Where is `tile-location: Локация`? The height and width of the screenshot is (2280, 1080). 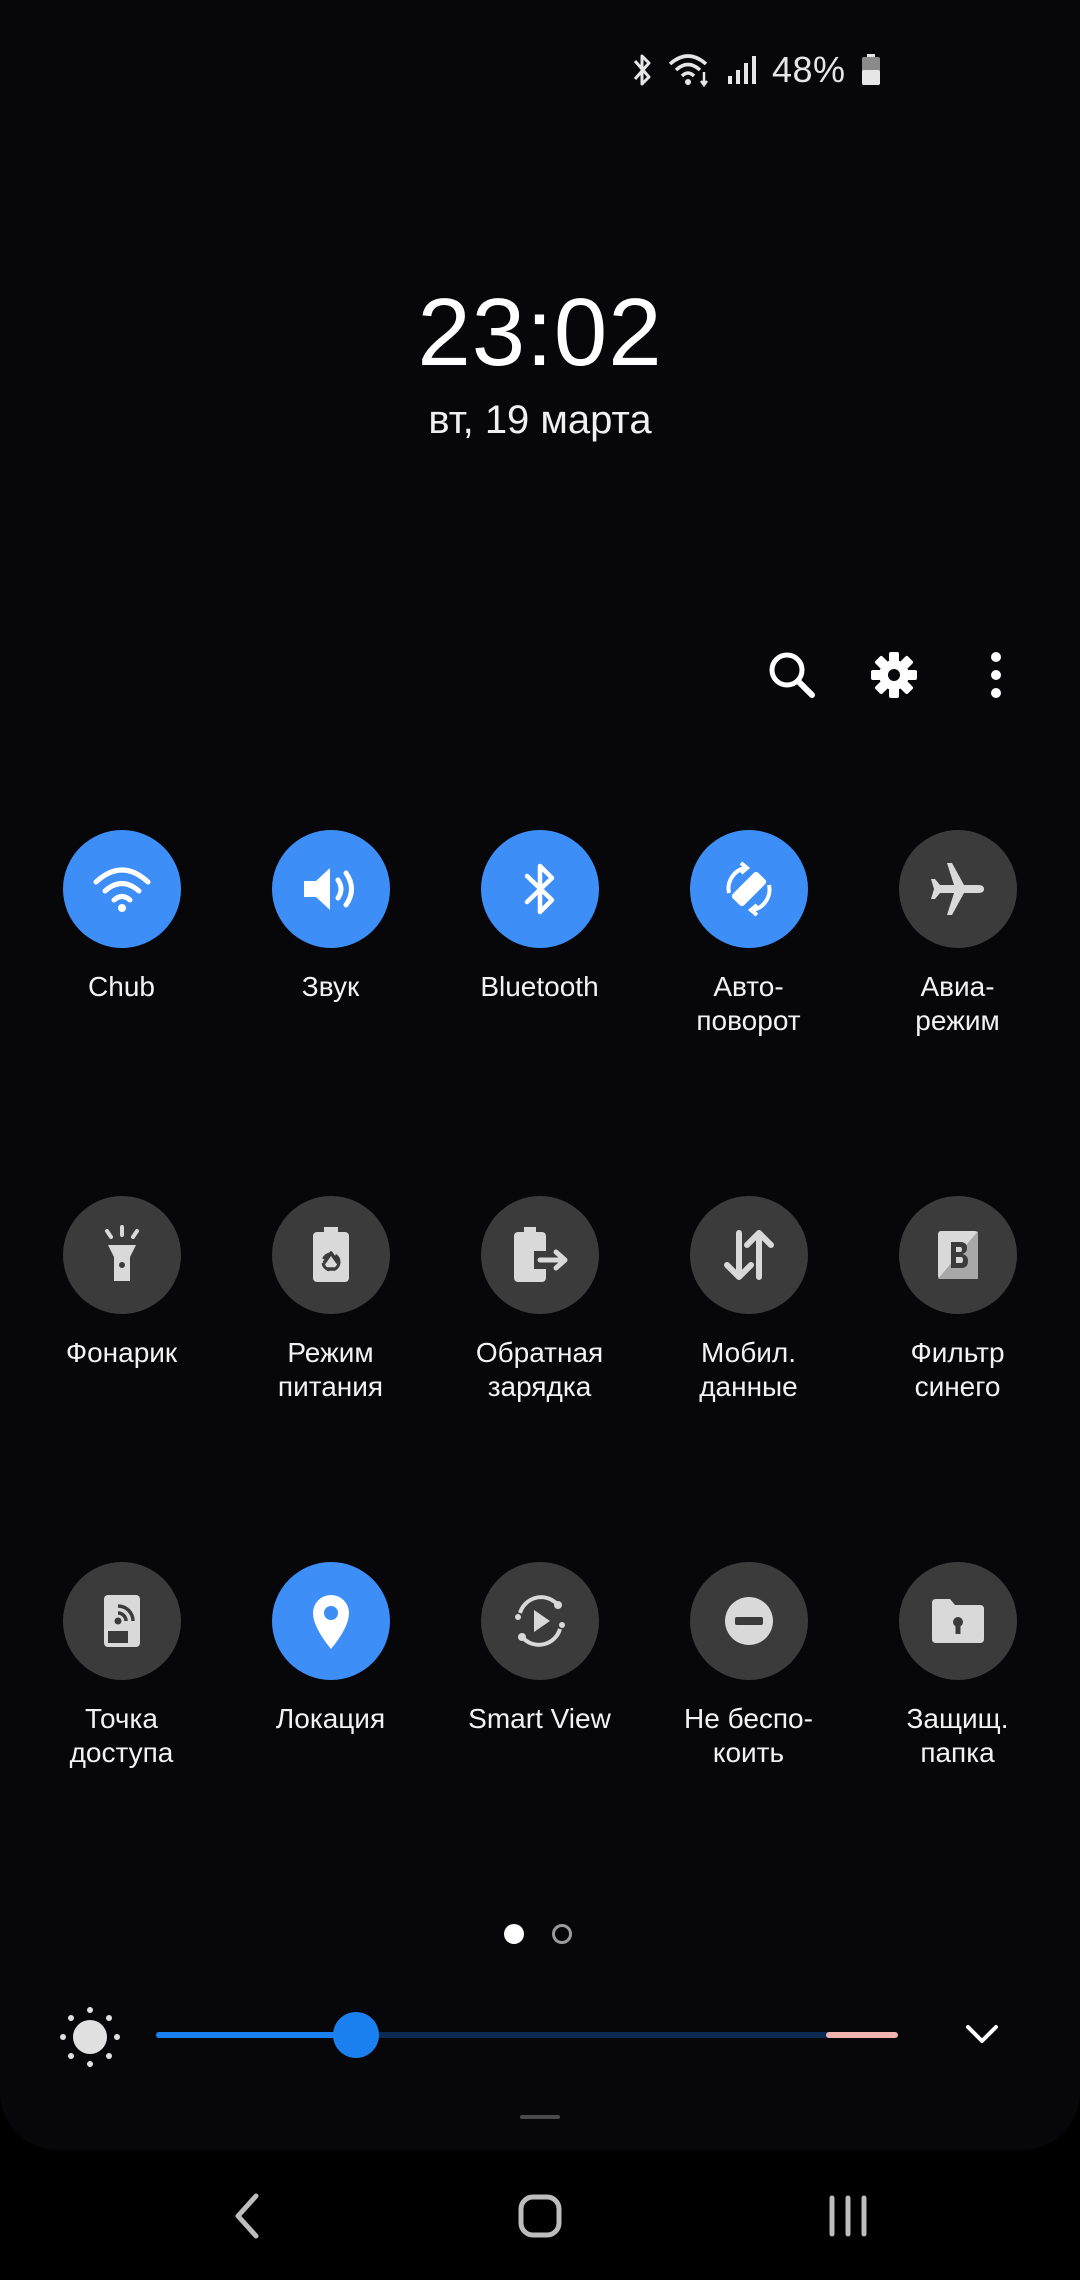 tile-location: Локация is located at coordinates (330, 1649).